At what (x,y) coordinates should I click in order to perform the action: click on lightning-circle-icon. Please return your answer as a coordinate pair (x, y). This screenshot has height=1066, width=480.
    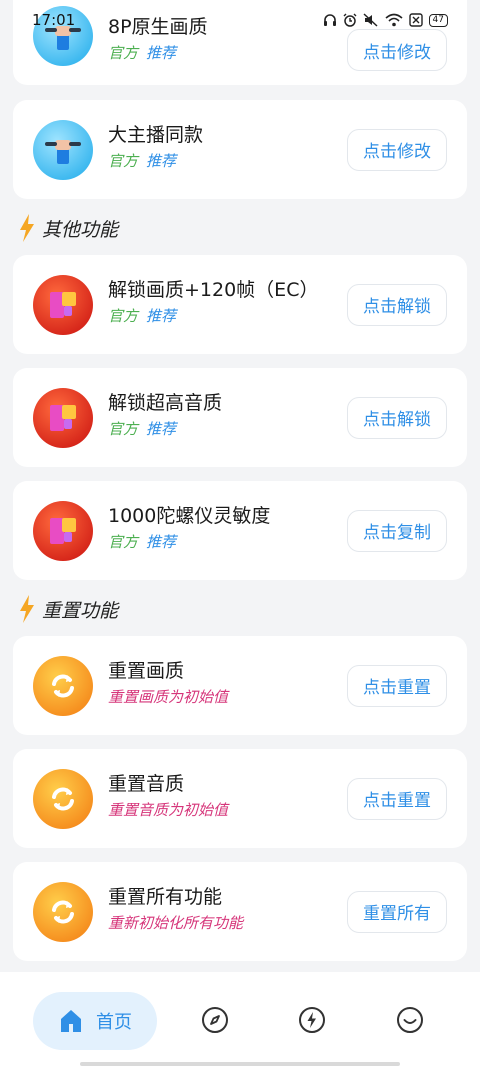
    Looking at the image, I should click on (312, 1020).